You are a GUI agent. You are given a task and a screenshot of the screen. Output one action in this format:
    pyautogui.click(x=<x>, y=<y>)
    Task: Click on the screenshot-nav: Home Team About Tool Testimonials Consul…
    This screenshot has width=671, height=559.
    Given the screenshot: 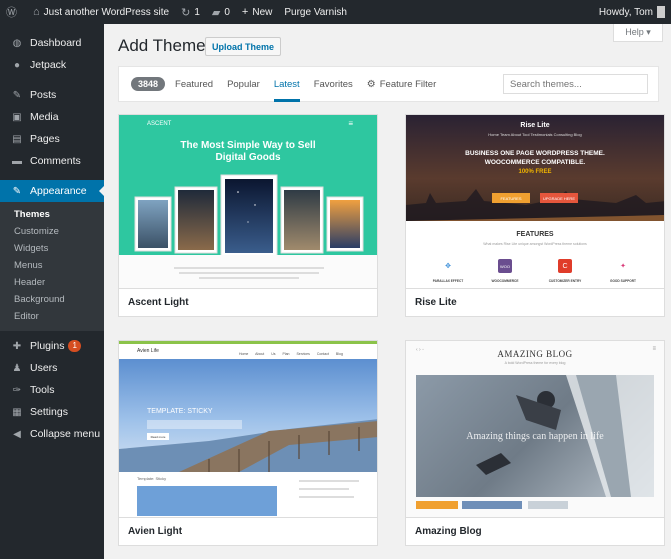 What is the action you would take?
    pyautogui.click(x=535, y=134)
    